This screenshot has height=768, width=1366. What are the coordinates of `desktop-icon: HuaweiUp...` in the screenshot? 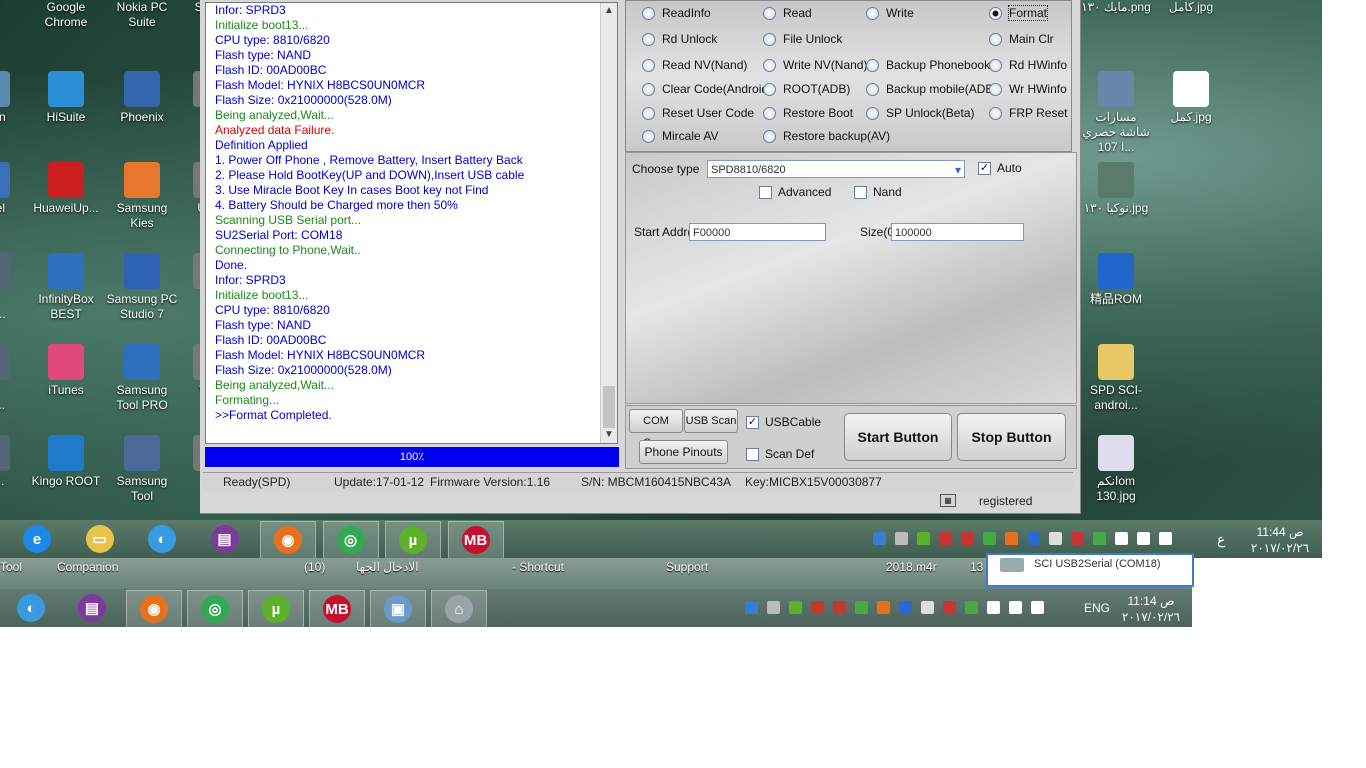 It's located at (66, 189).